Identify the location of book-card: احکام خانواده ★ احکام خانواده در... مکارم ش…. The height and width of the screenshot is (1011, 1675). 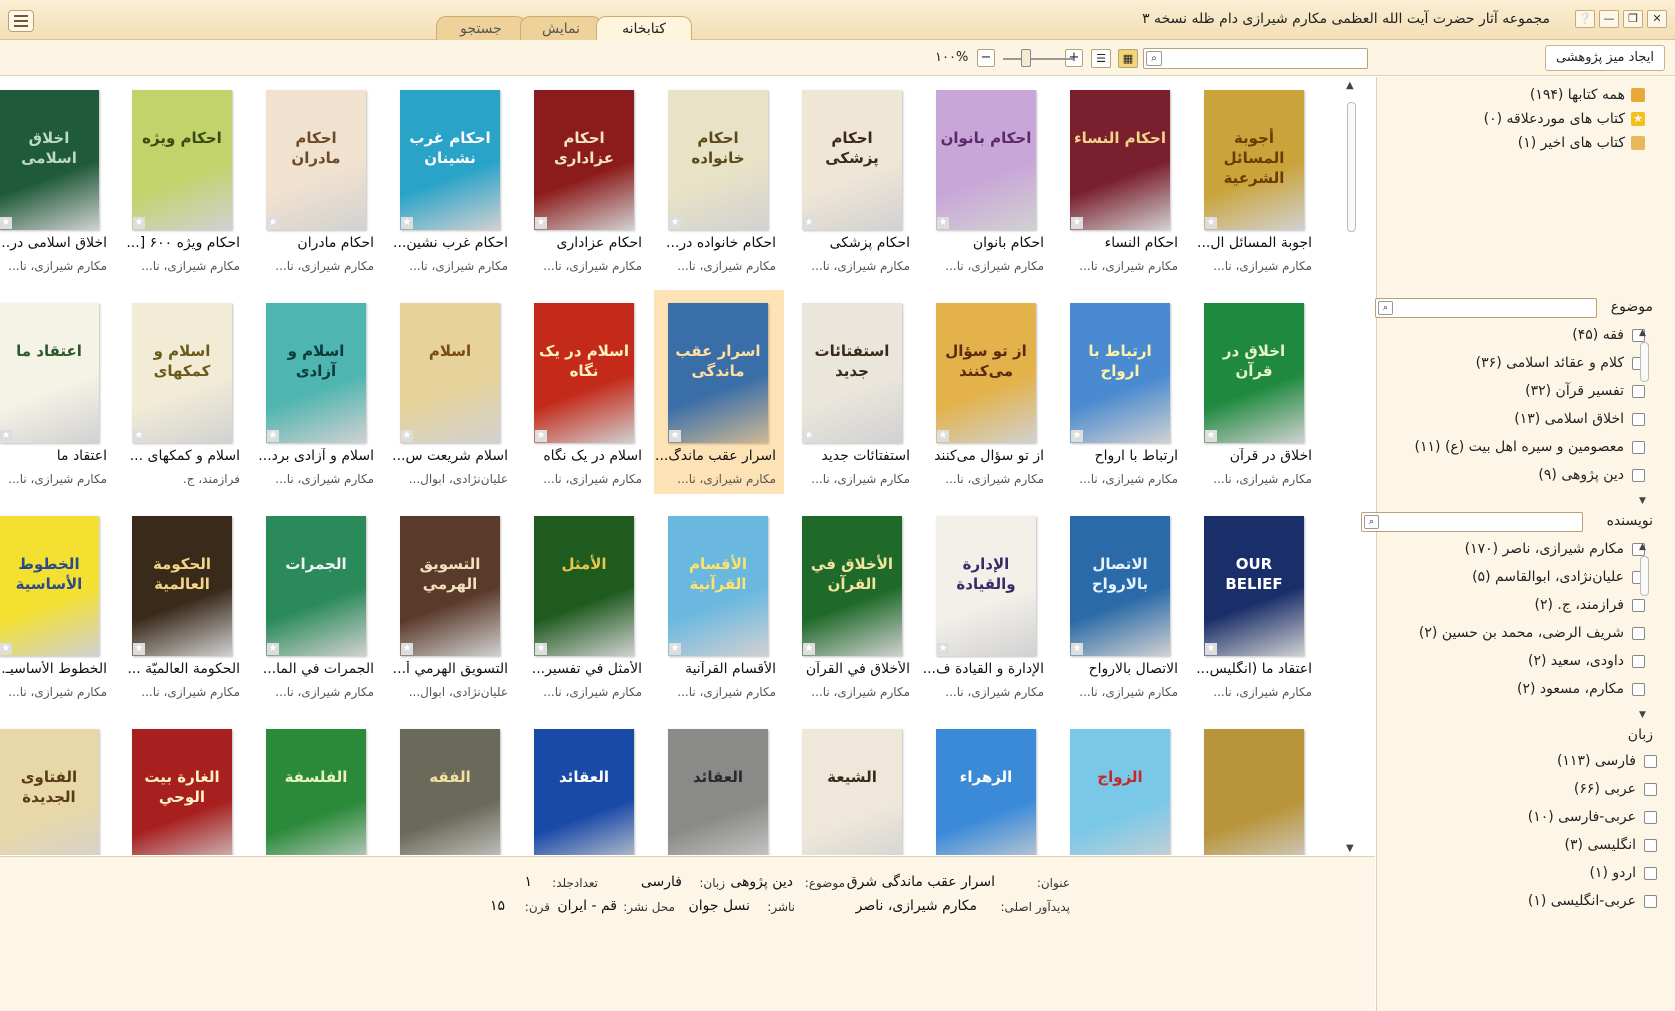
(719, 179).